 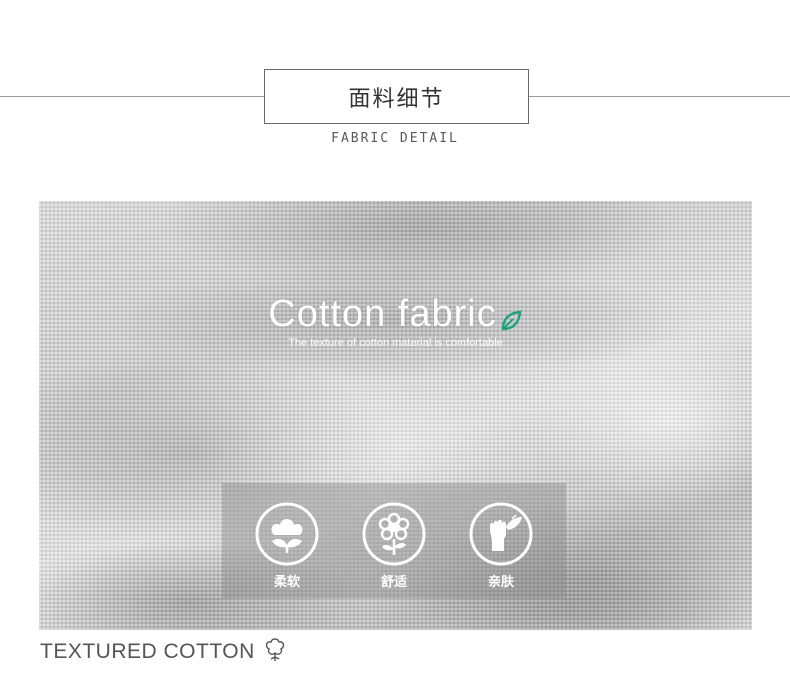 What do you see at coordinates (132, 96) in the screenshot?
I see `header-divider-left` at bounding box center [132, 96].